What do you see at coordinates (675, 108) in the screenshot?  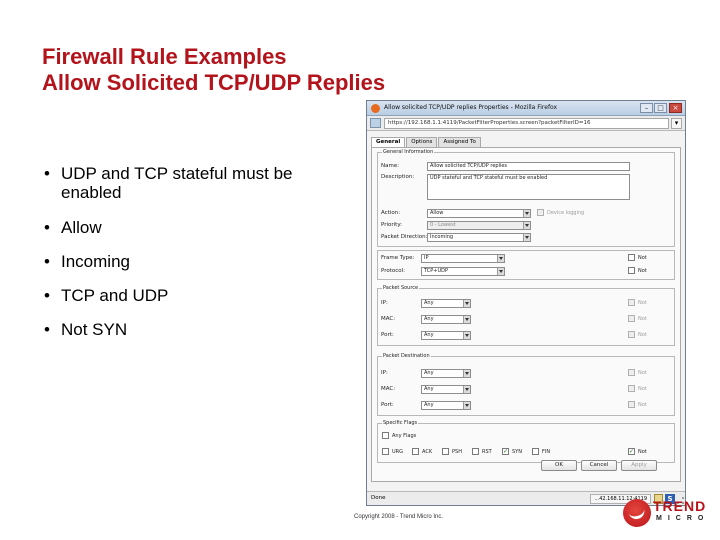 I see `close-button: ×` at bounding box center [675, 108].